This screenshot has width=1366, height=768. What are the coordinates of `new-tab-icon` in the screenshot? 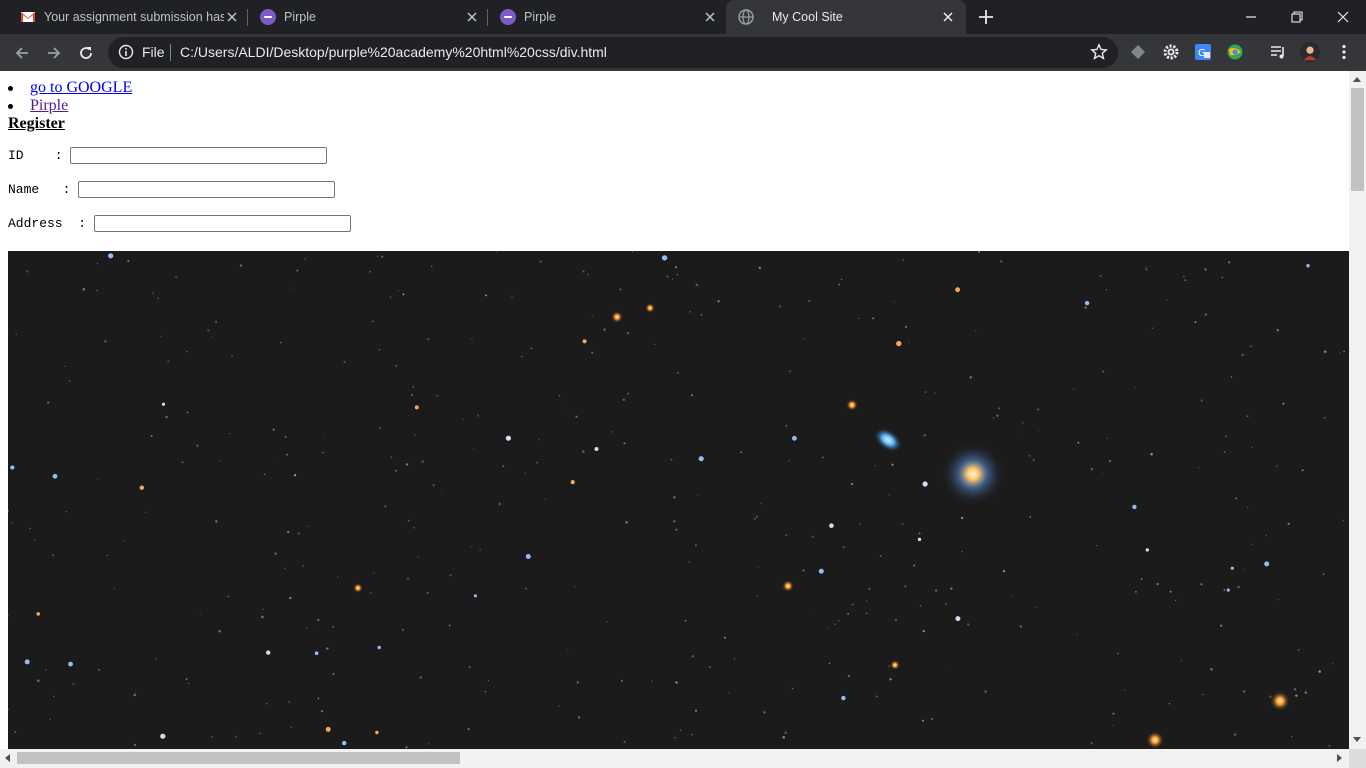 It's located at (986, 17).